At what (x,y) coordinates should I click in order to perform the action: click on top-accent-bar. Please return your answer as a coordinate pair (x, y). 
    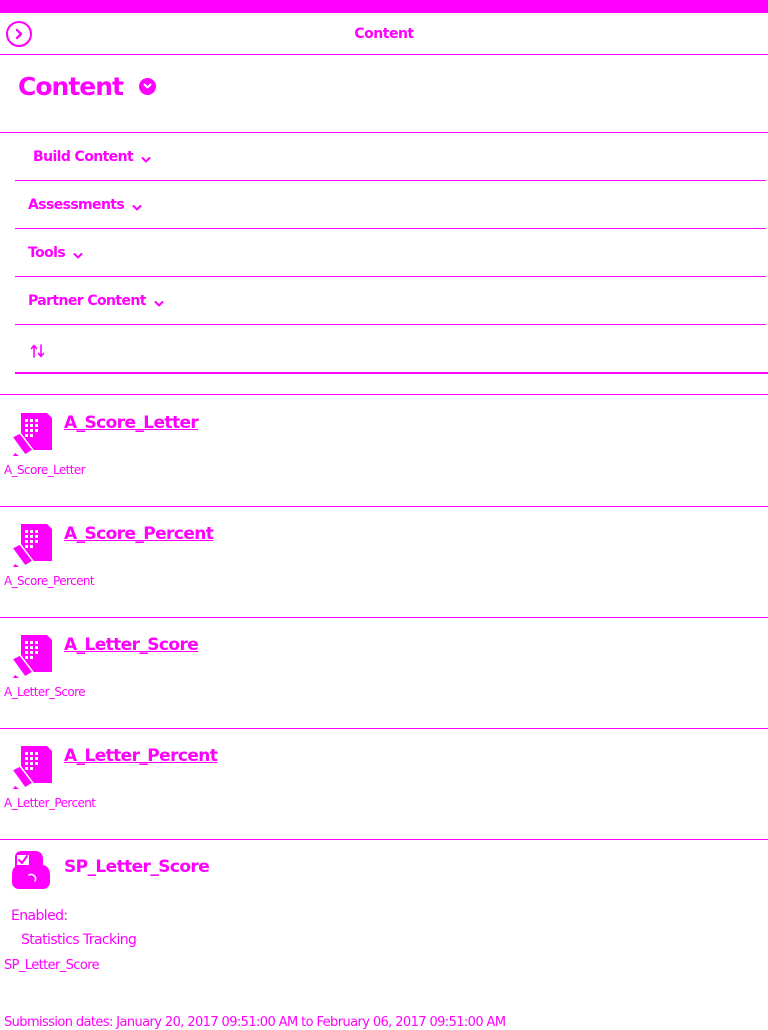
    Looking at the image, I should click on (384, 6).